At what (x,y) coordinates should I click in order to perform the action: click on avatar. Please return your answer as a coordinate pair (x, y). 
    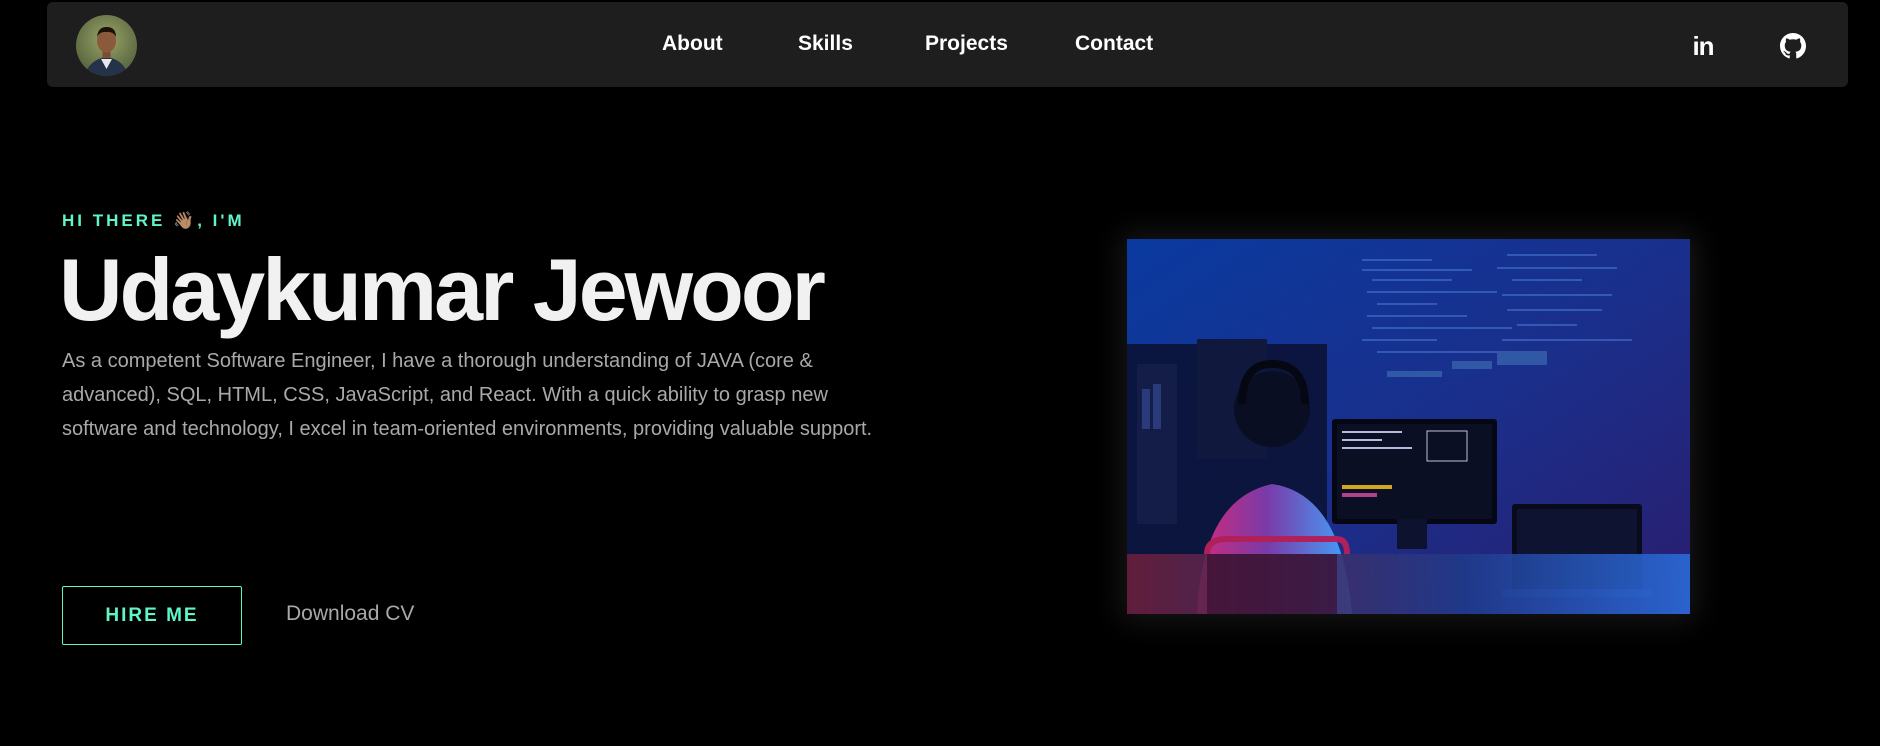
    Looking at the image, I should click on (106, 45).